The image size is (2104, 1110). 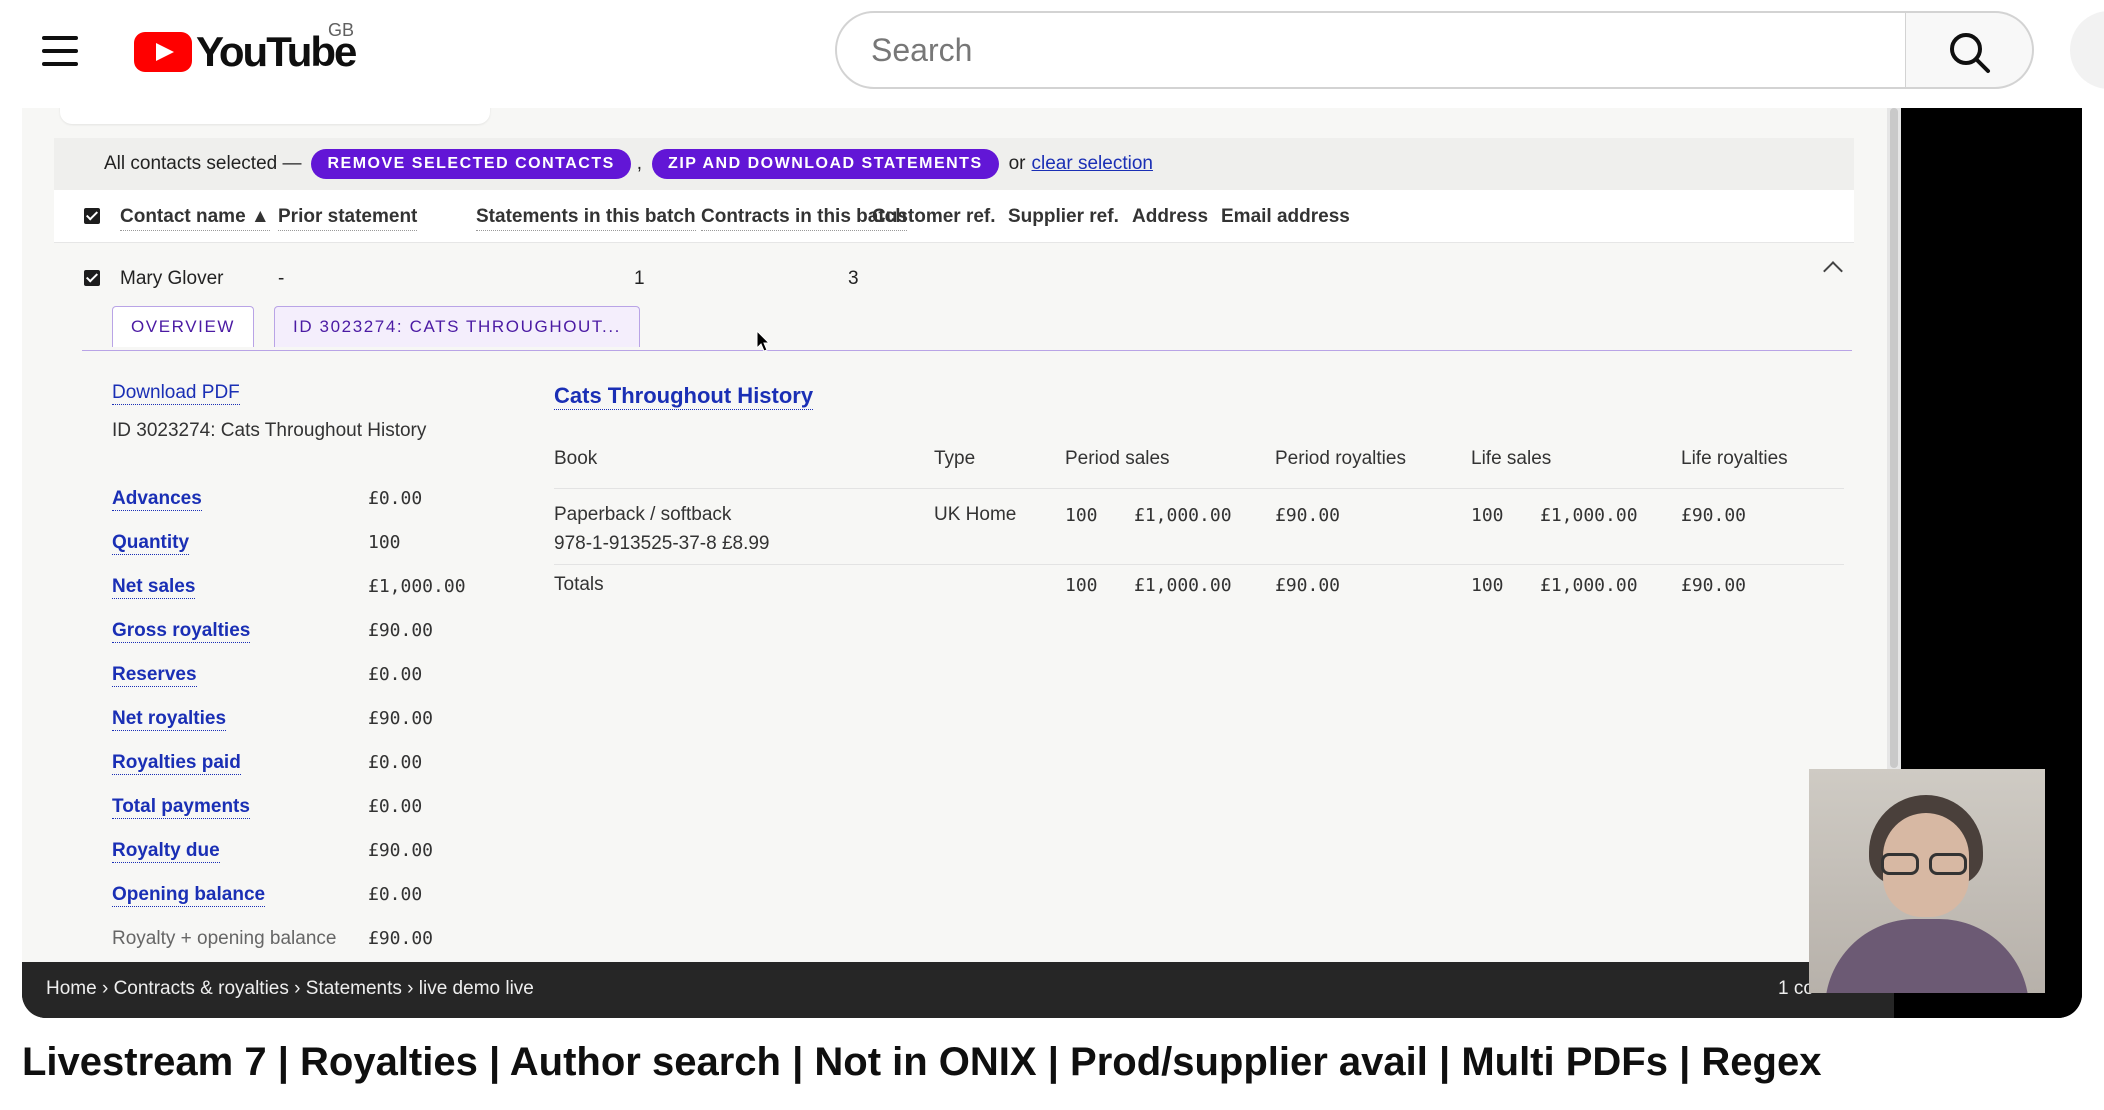 I want to click on search-box, so click(x=1371, y=50).